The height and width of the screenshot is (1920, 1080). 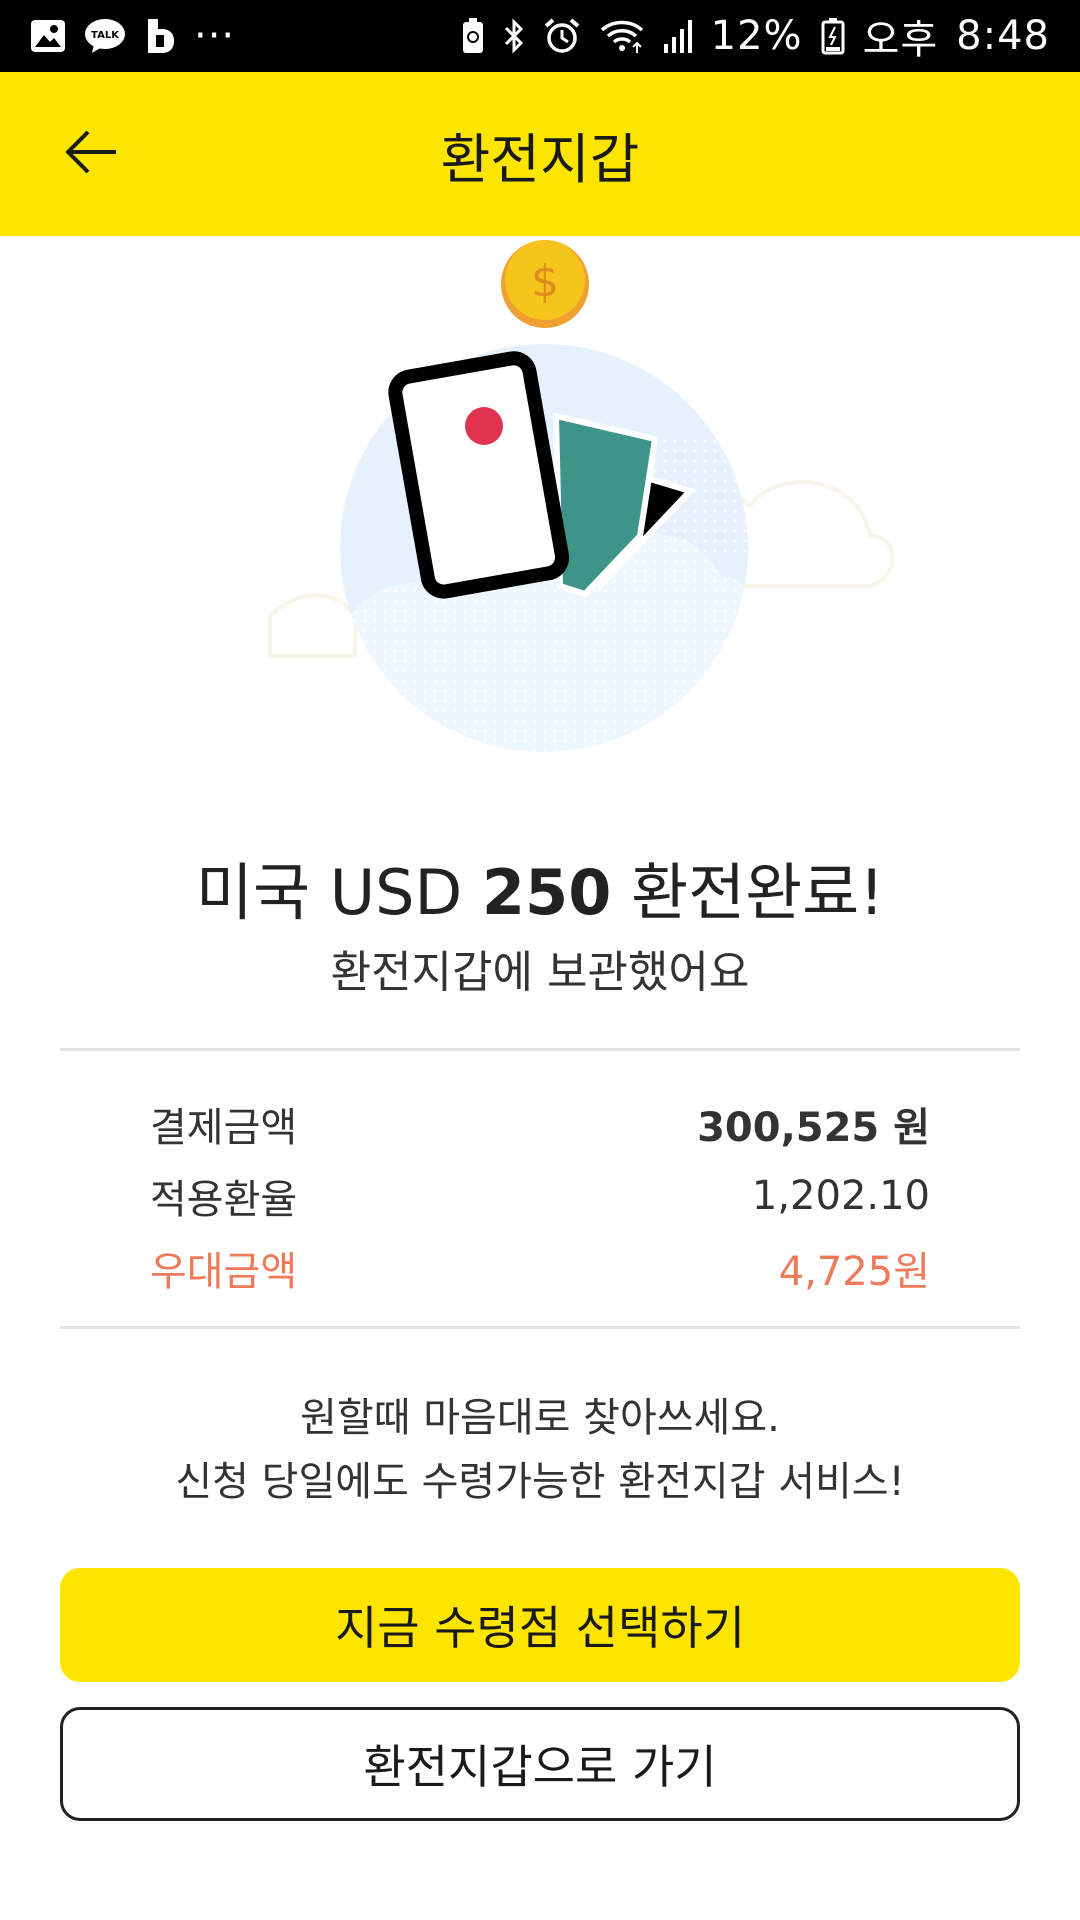 What do you see at coordinates (540, 1327) in the screenshot?
I see `divider-bottom` at bounding box center [540, 1327].